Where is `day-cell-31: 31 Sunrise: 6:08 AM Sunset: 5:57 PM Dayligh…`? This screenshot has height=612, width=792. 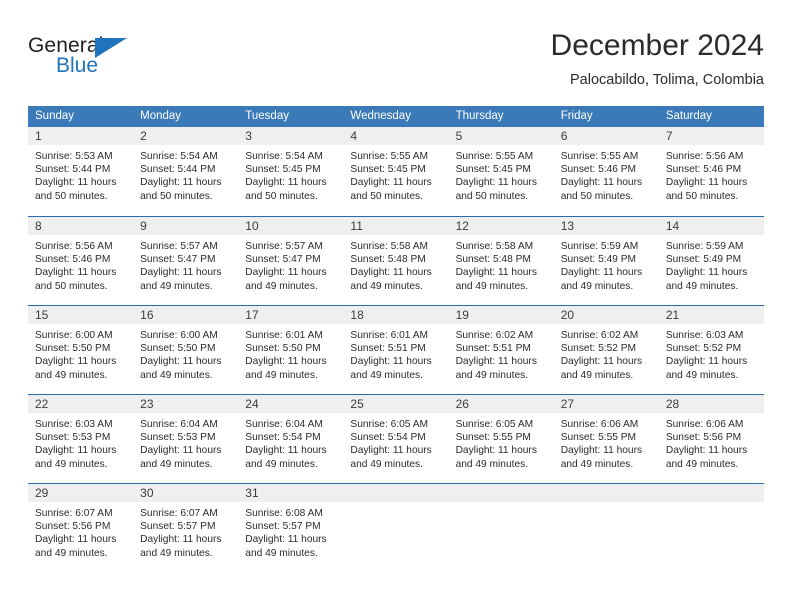 day-cell-31: 31 Sunrise: 6:08 AM Sunset: 5:57 PM Dayligh… is located at coordinates (291, 528).